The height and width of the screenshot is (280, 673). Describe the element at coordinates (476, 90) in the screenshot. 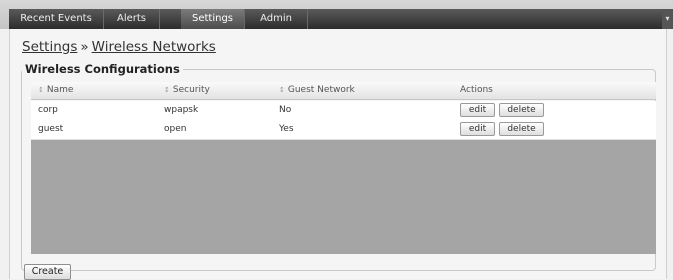

I see `column-header-actions: Actions` at that location.